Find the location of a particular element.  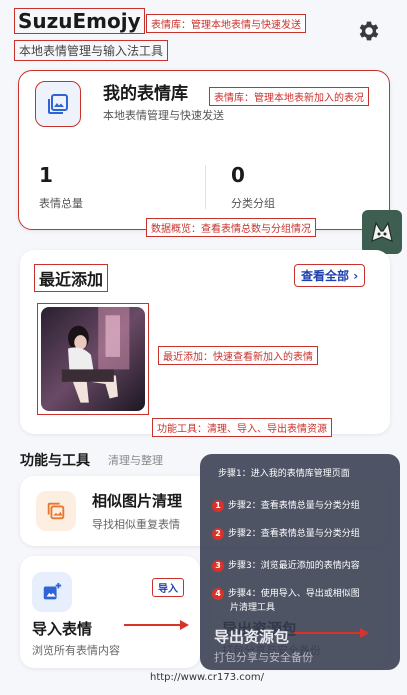

group-label: 分类分组 is located at coordinates (253, 203).